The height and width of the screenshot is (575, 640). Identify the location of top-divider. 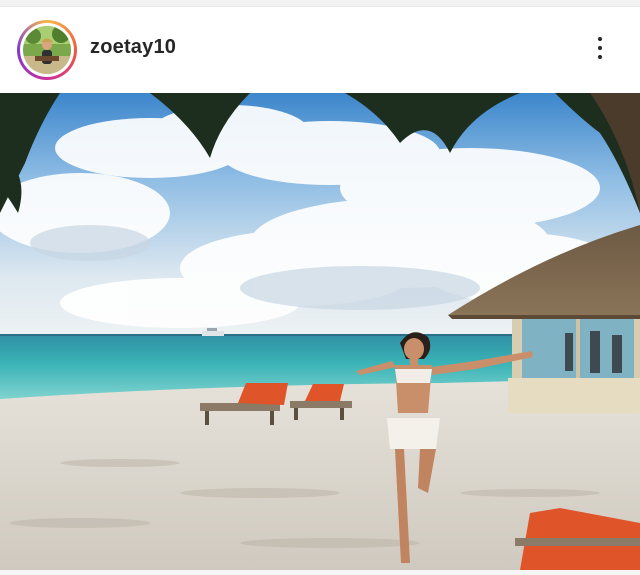
(320, 3).